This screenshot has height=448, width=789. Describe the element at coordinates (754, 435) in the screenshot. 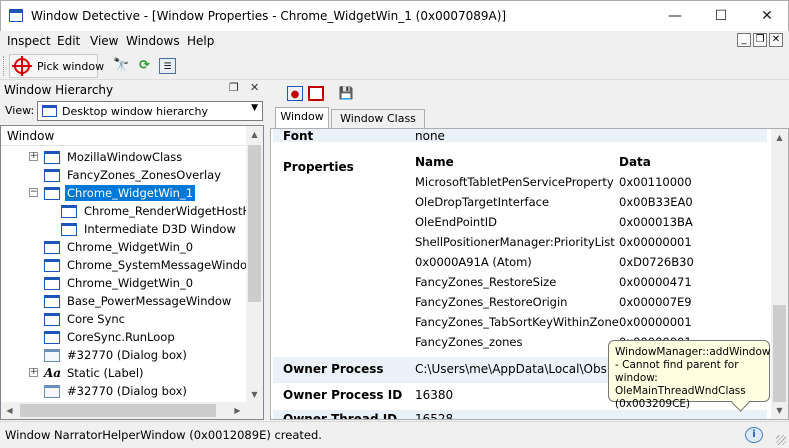

I see `info-icon: i` at that location.